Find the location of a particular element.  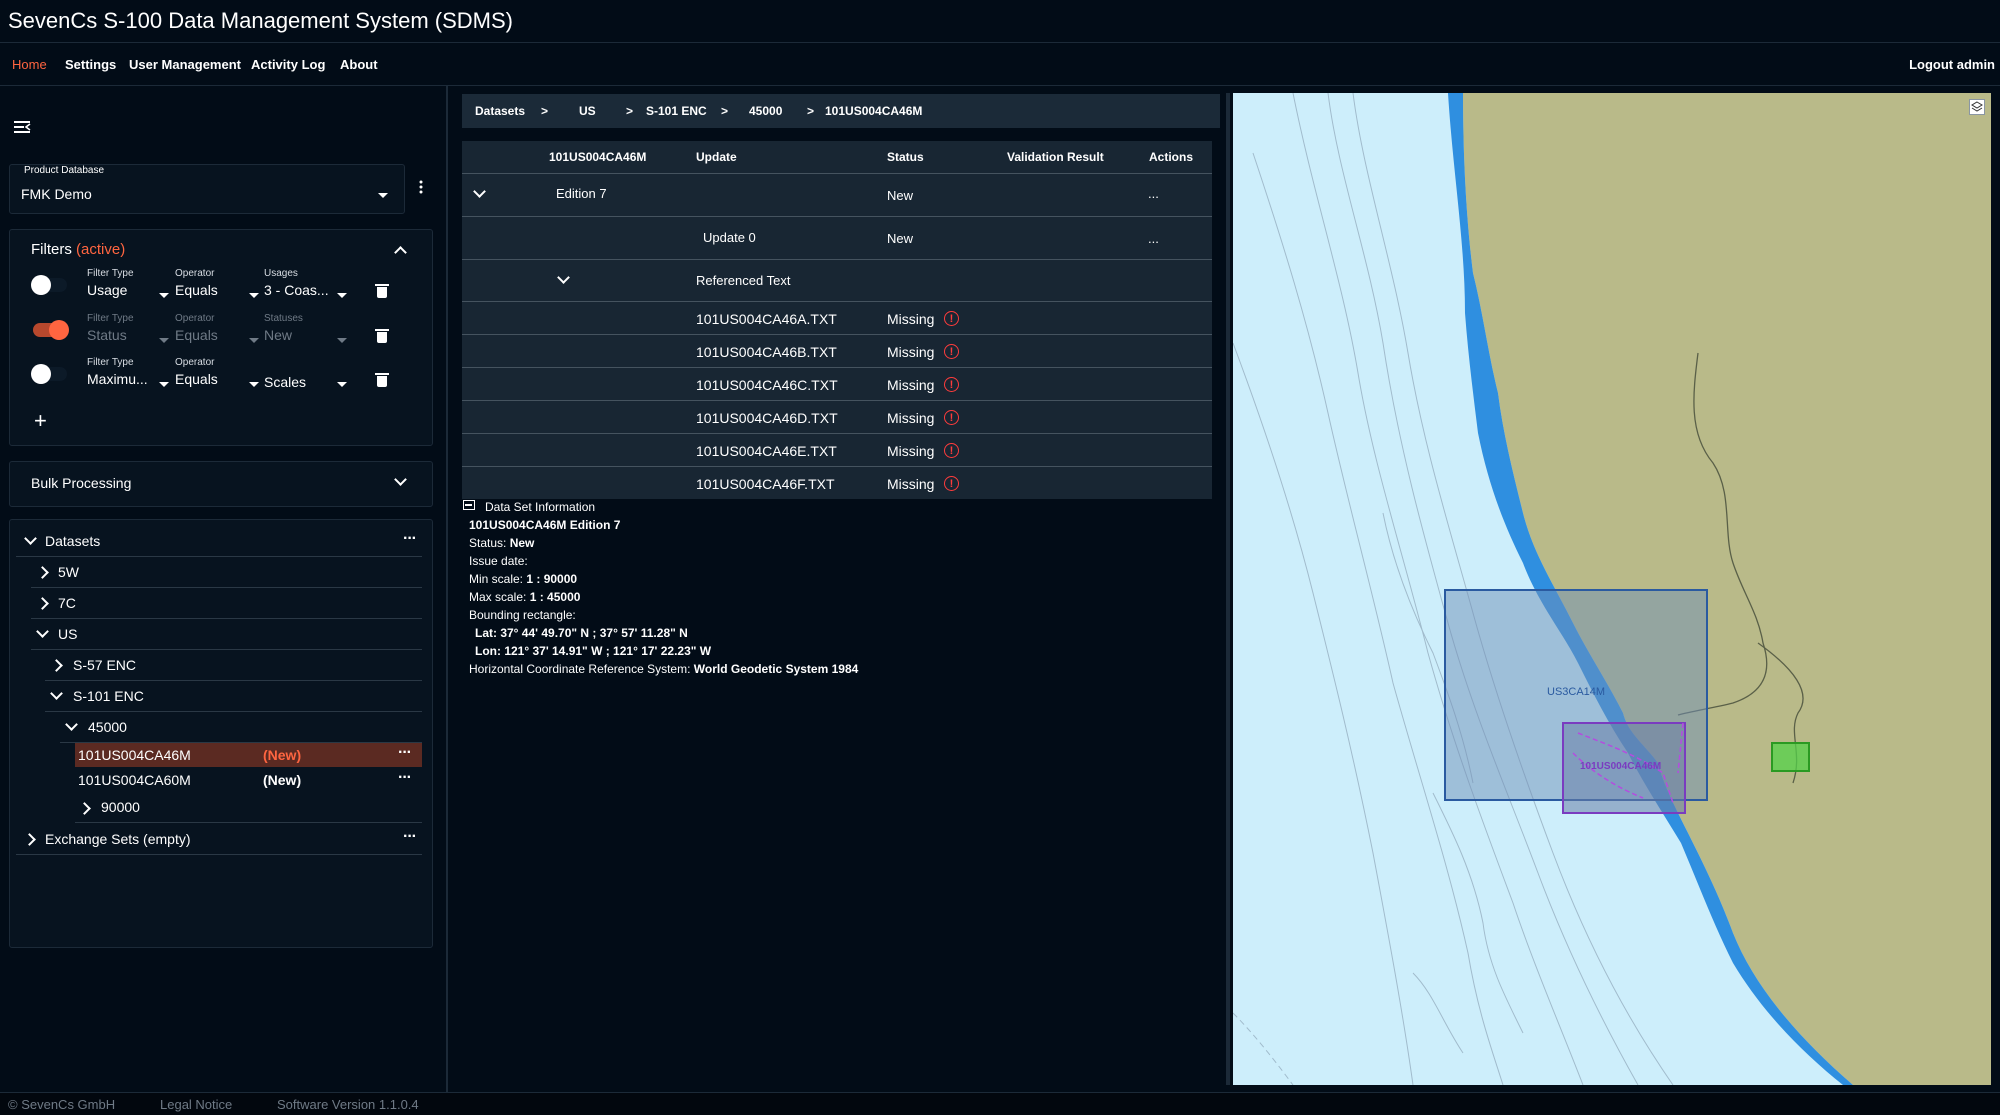

scales-value: Scales is located at coordinates (285, 382).